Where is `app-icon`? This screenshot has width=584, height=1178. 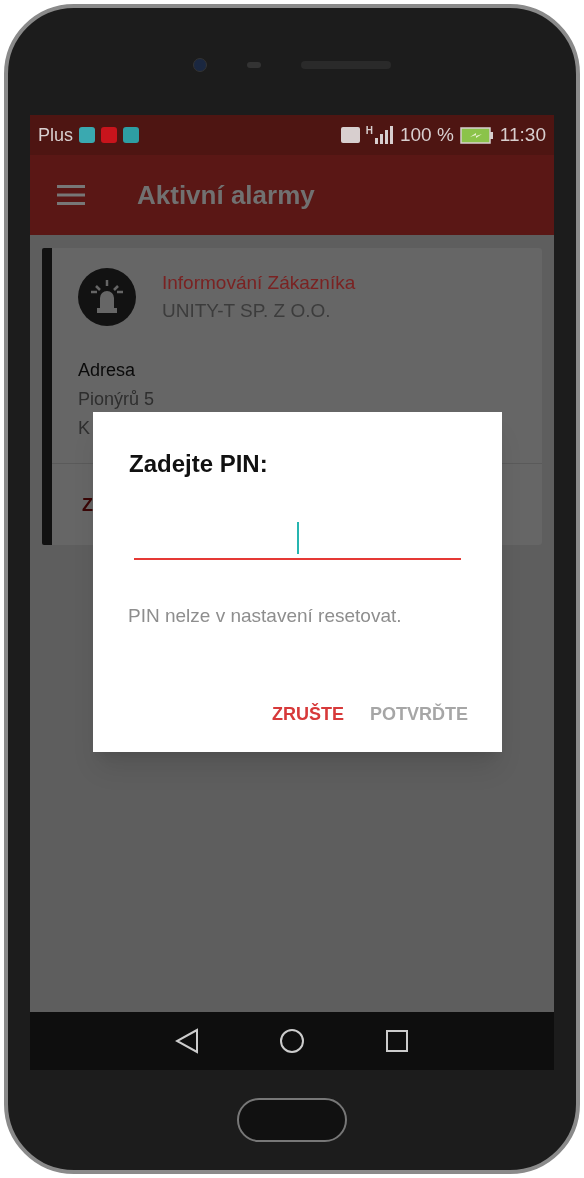
app-icon is located at coordinates (109, 135).